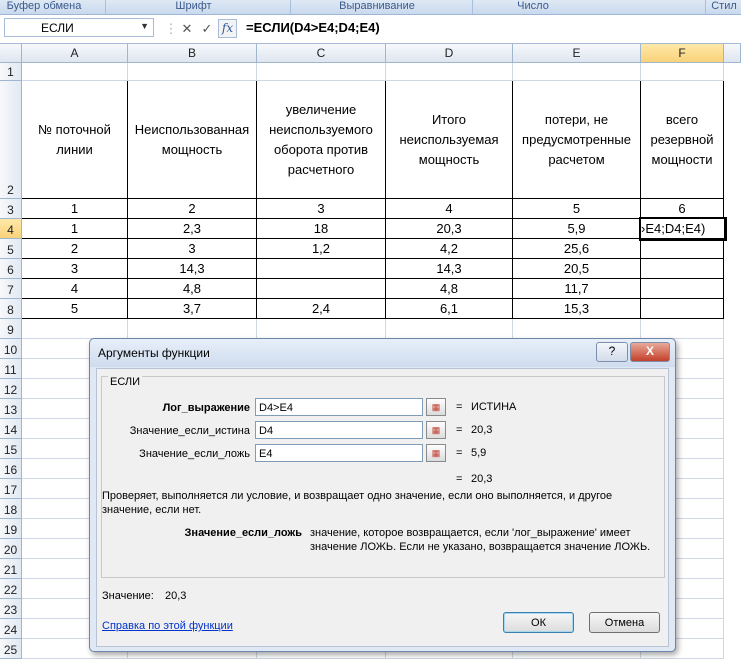 The width and height of the screenshot is (741, 659). I want to click on cancel-button: Отмена, so click(624, 622).